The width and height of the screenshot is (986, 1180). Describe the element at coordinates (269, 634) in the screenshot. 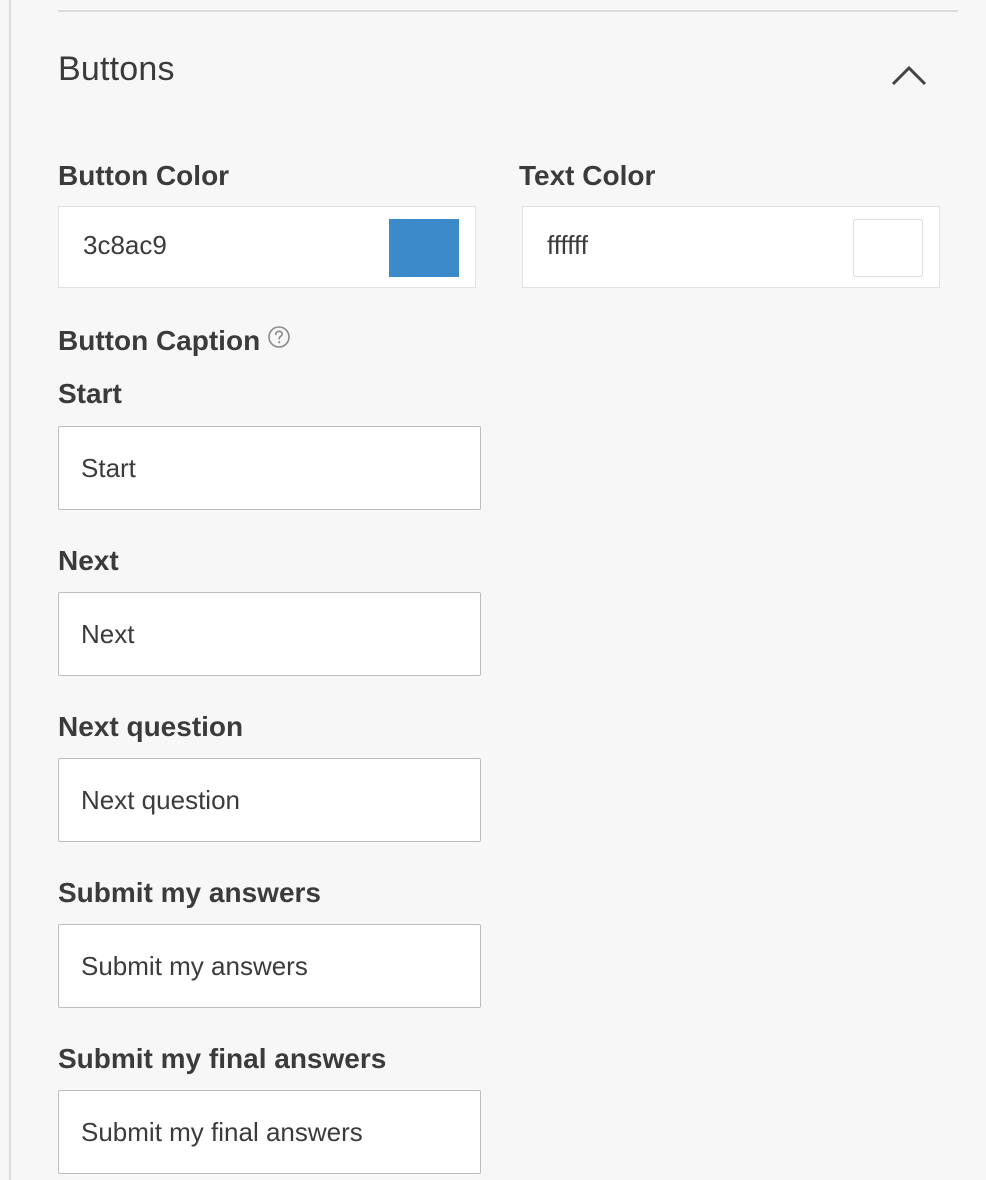

I see `caption-input-next` at that location.